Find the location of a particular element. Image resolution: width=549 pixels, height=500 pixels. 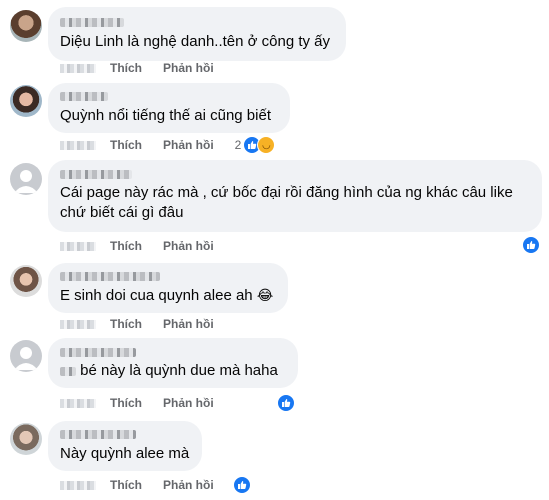

comment-text-body: E sinh doi cua quynh alee ah is located at coordinates (156, 295).